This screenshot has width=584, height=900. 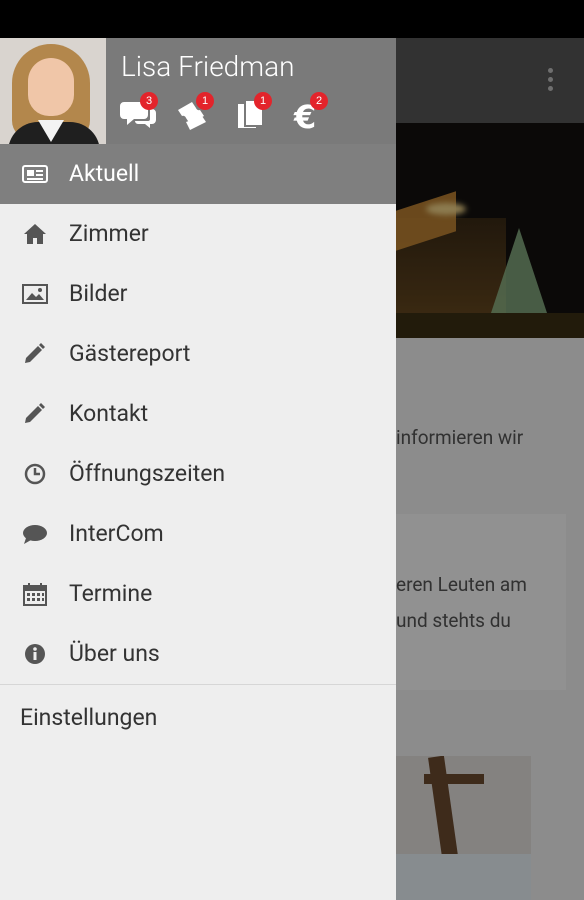 What do you see at coordinates (312, 113) in the screenshot?
I see `payments-badge-button: € 2` at bounding box center [312, 113].